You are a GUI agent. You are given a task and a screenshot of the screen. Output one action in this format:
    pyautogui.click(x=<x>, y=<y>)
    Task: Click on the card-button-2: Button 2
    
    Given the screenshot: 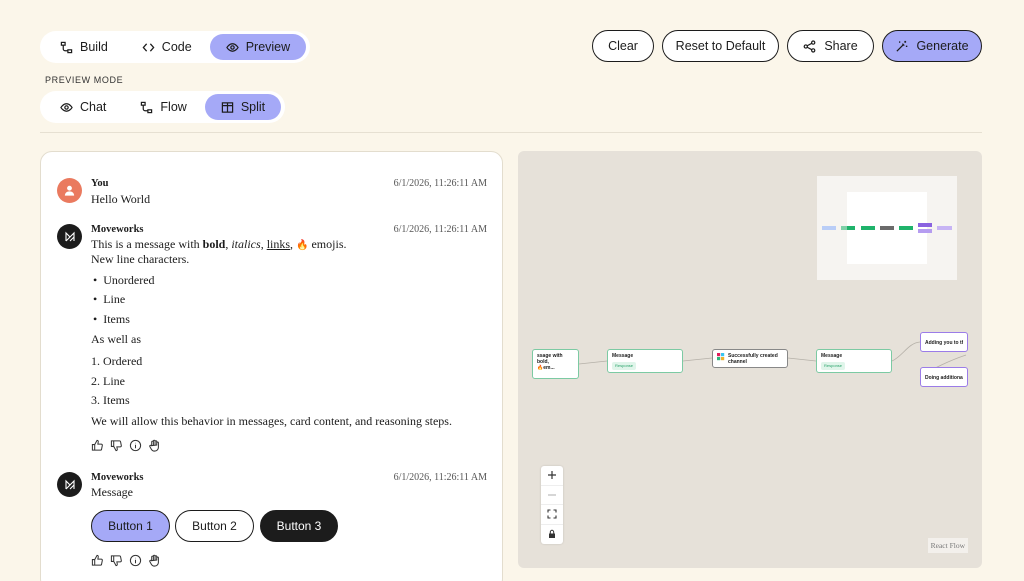 What is the action you would take?
    pyautogui.click(x=214, y=526)
    